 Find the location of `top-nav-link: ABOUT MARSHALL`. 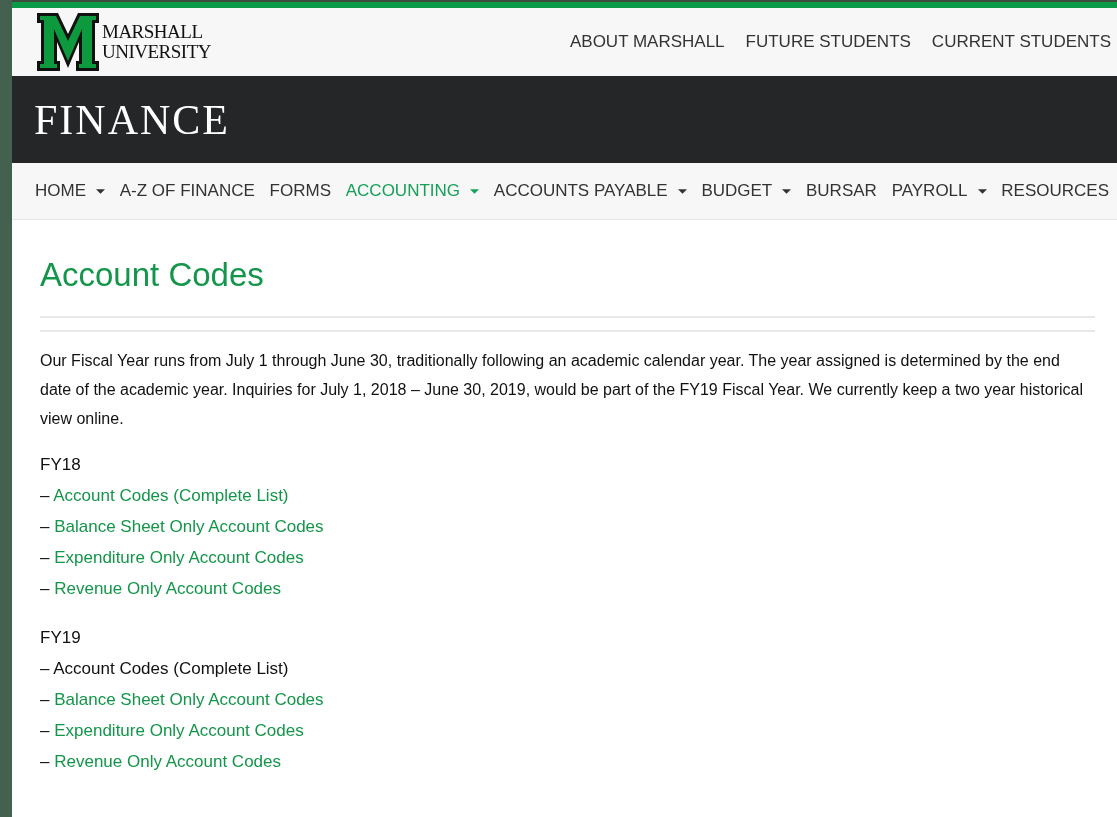

top-nav-link: ABOUT MARSHALL is located at coordinates (647, 42).